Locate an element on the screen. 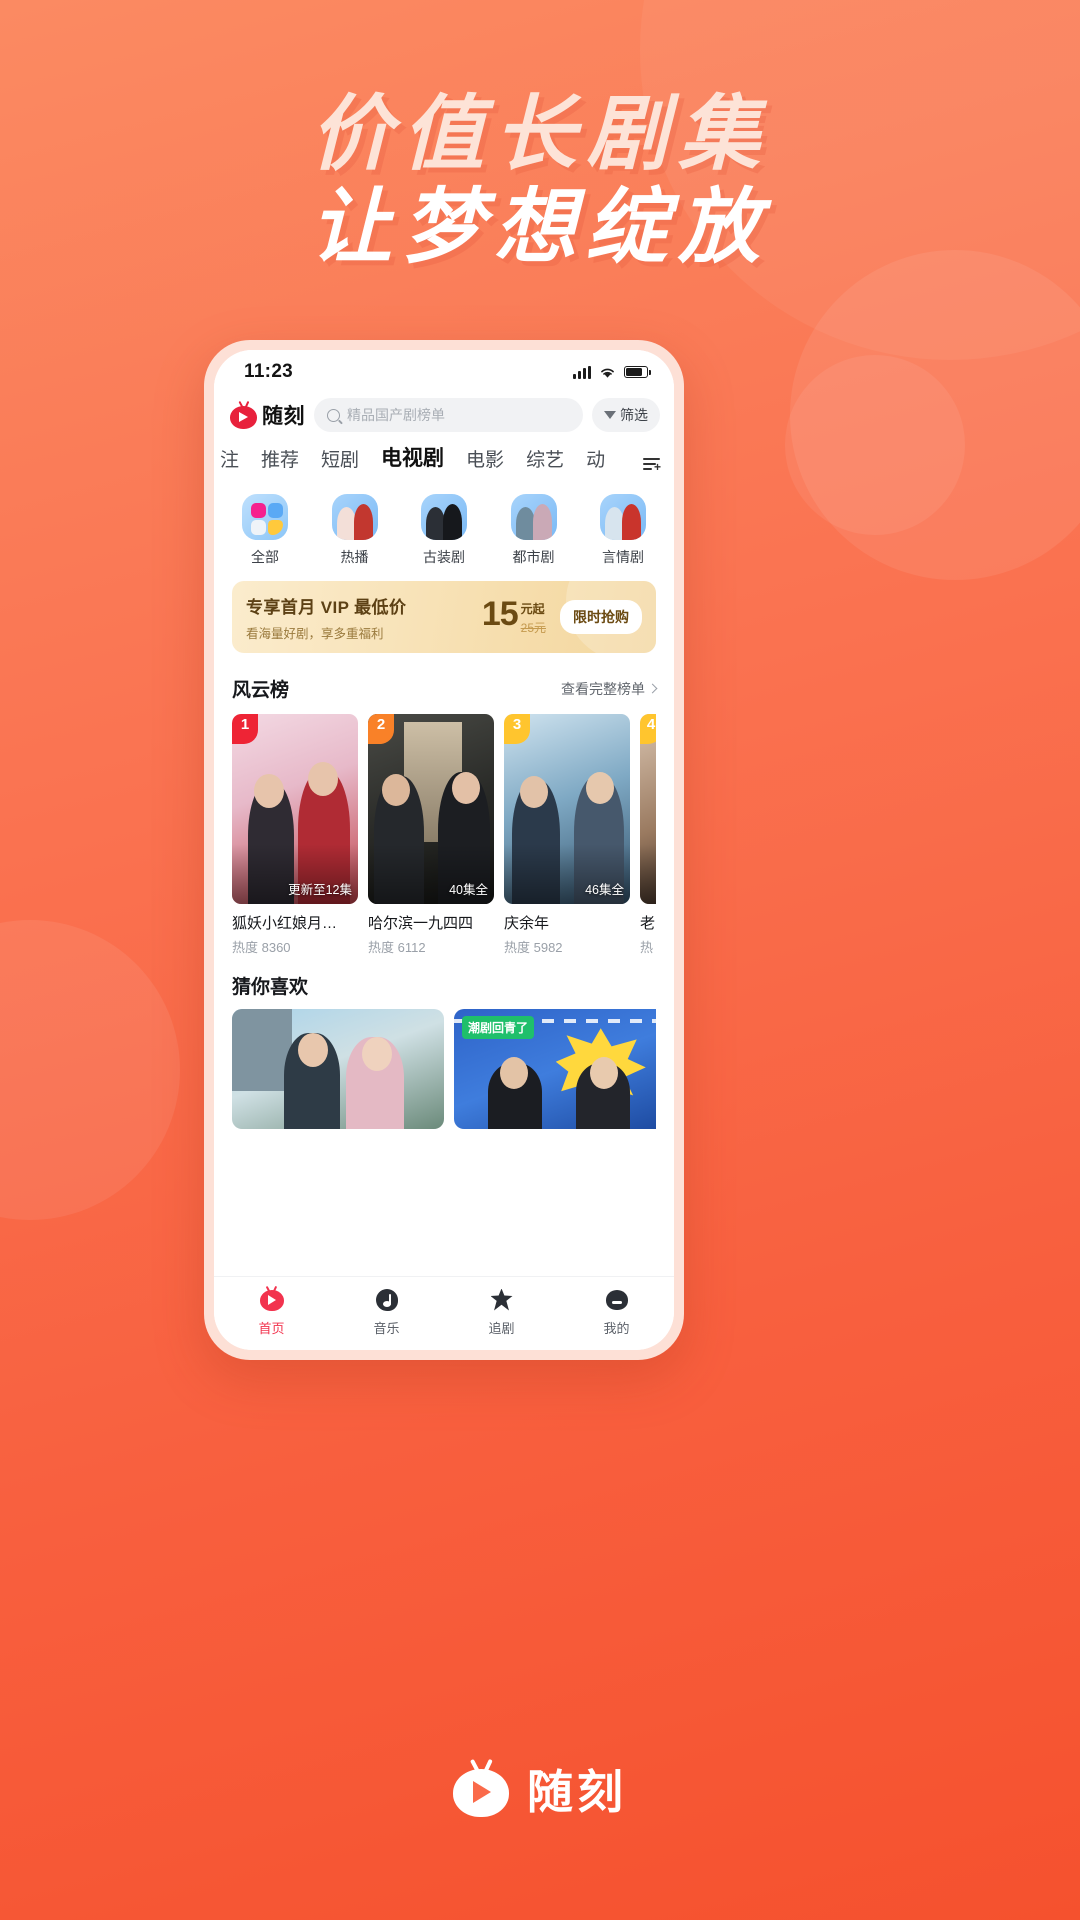 This screenshot has height=1920, width=1080. all-categories-icon is located at coordinates (265, 517).